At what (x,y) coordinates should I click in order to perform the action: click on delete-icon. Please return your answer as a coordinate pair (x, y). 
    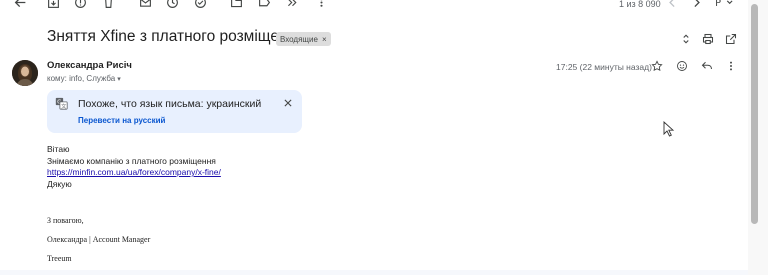
    Looking at the image, I should click on (108, 5).